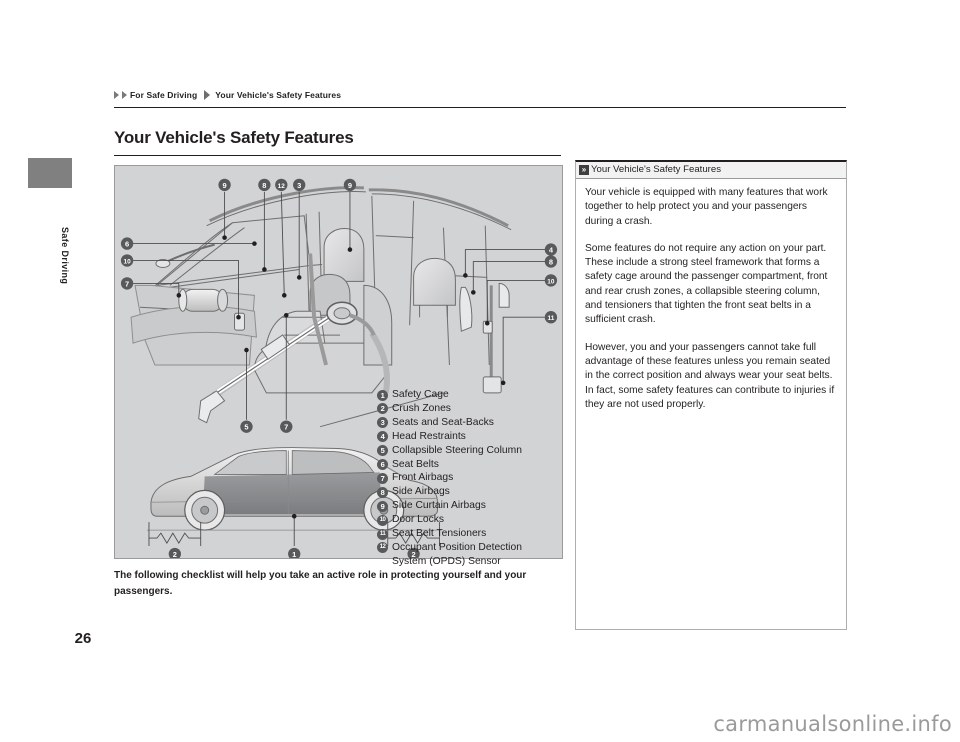  Describe the element at coordinates (65, 256) in the screenshot. I see `section-tab-label: Safe Driving` at that location.